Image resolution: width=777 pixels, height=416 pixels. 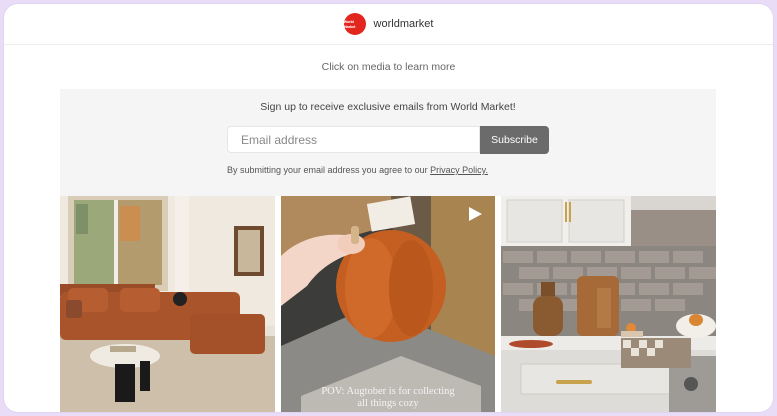 I want to click on privacy-policy-link: Privacy Policy., so click(x=459, y=170).